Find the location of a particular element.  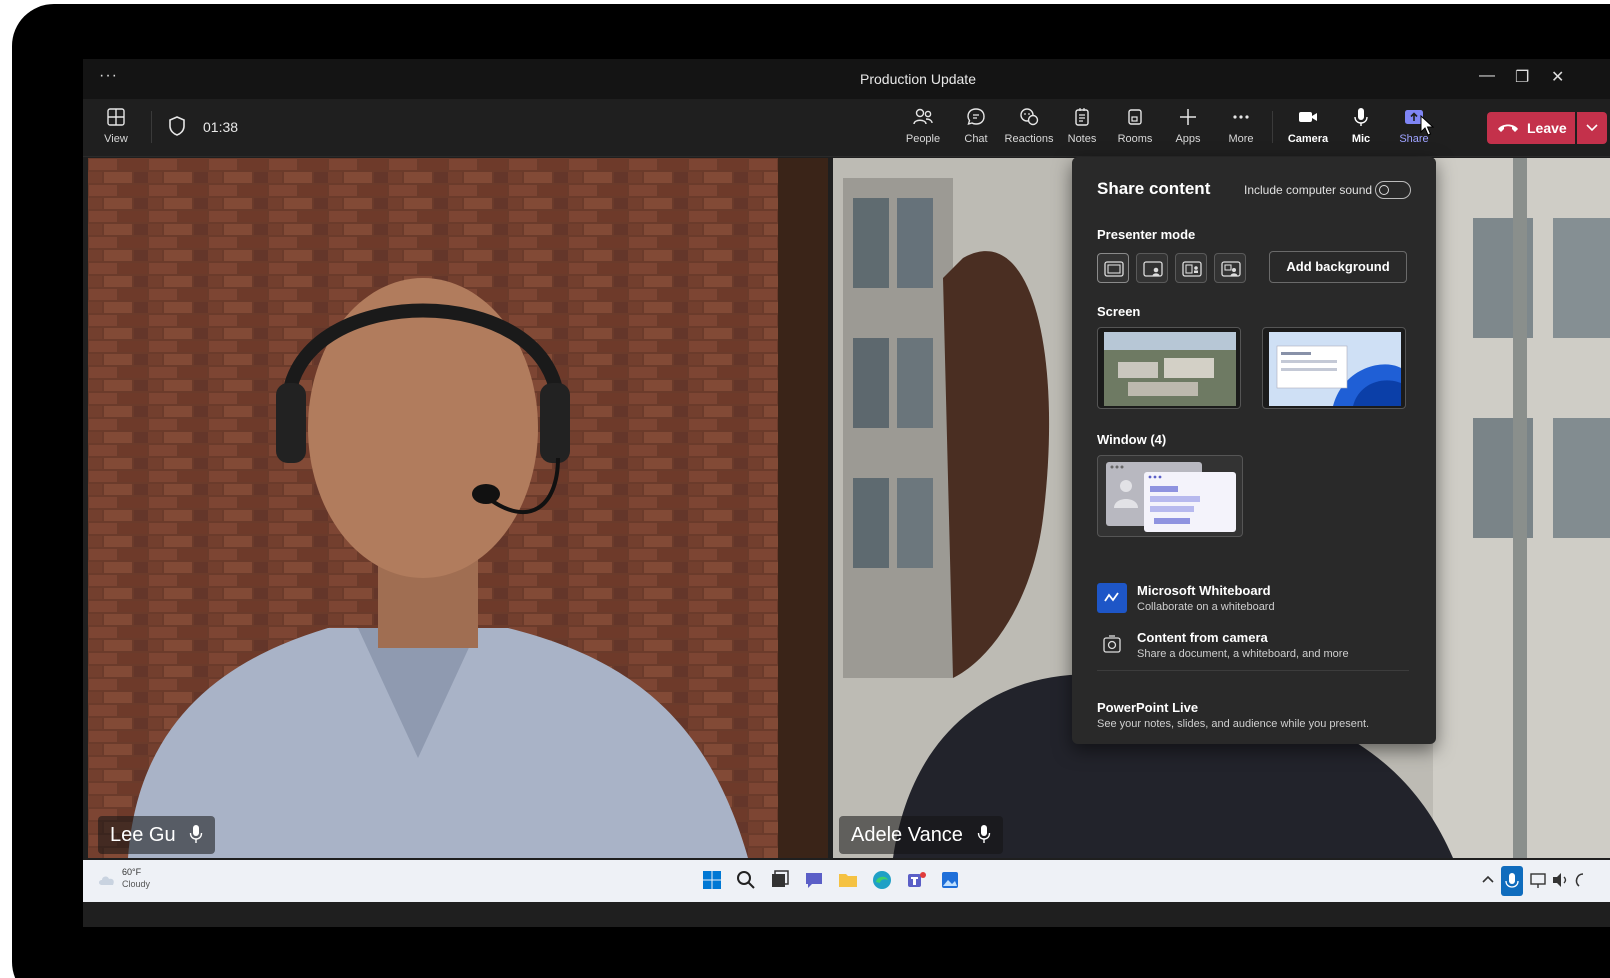

content-only-icon is located at coordinates (1114, 269).